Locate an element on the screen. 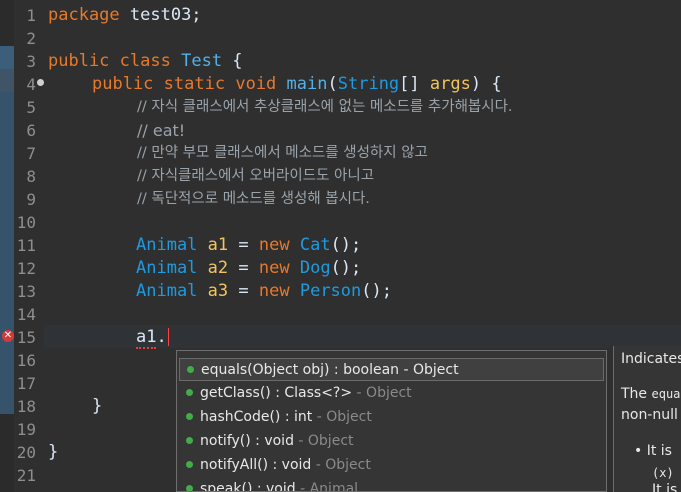  line-number: 13 is located at coordinates (26, 291).